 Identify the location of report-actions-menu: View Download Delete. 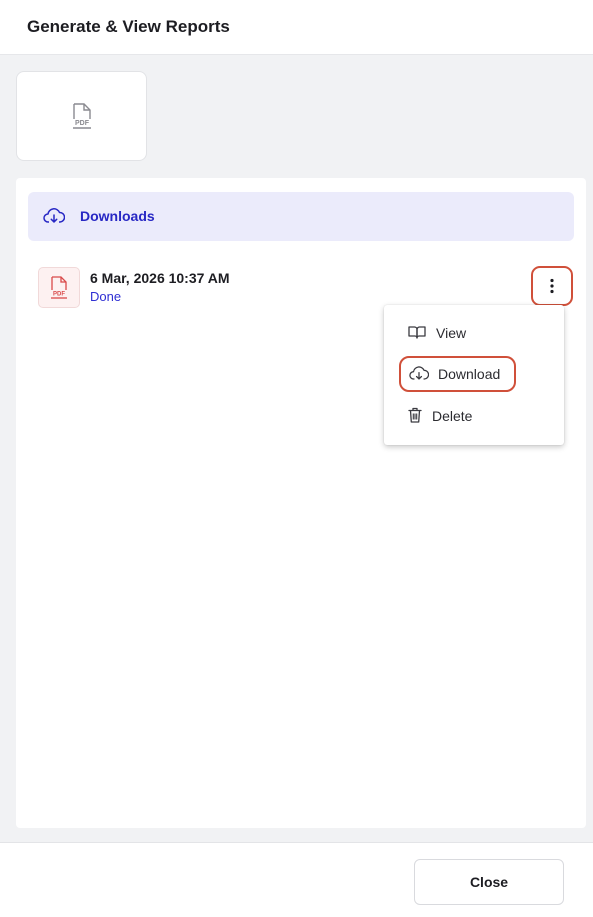
(474, 375).